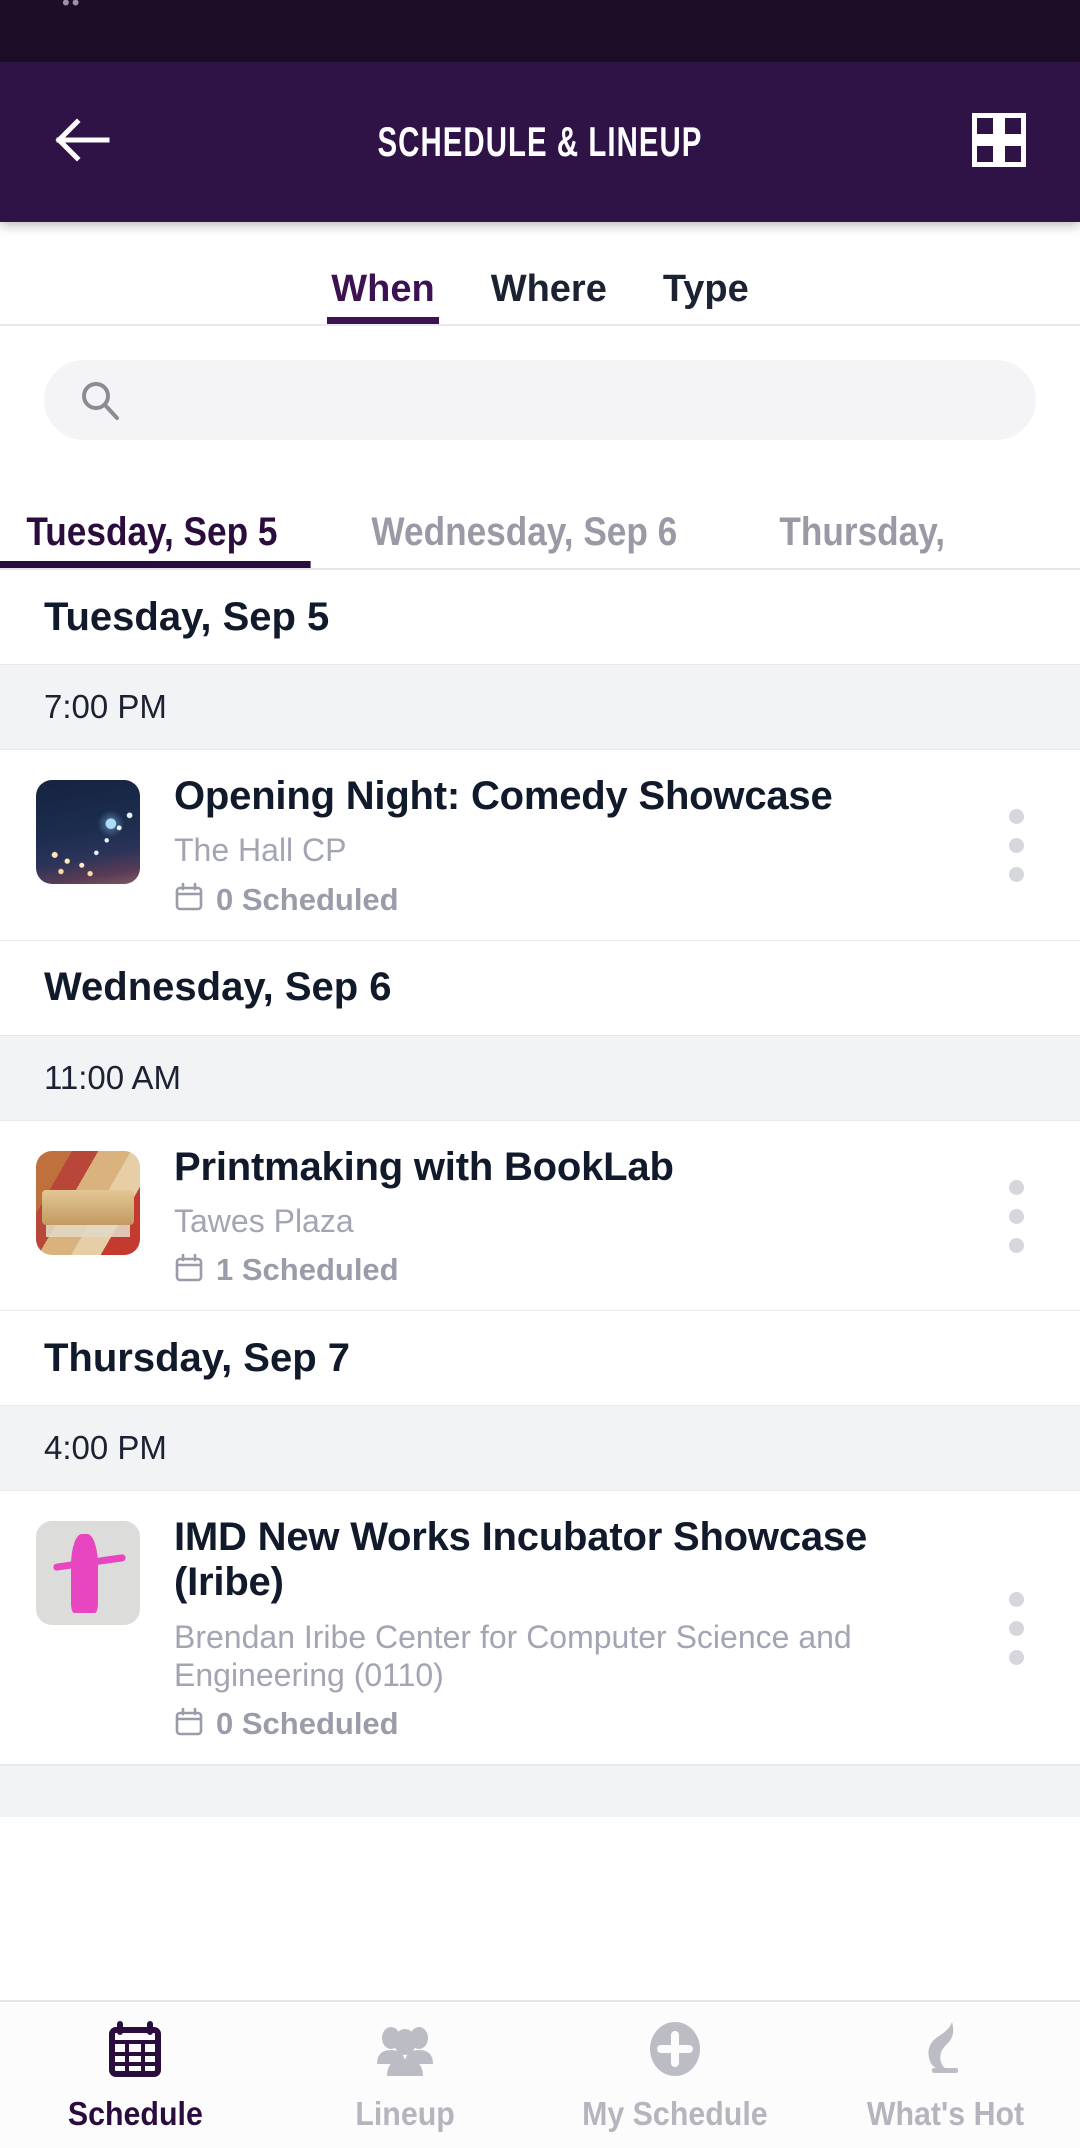 The height and width of the screenshot is (2148, 1080). I want to click on page-title: Schedule & Lineup, so click(540, 141).